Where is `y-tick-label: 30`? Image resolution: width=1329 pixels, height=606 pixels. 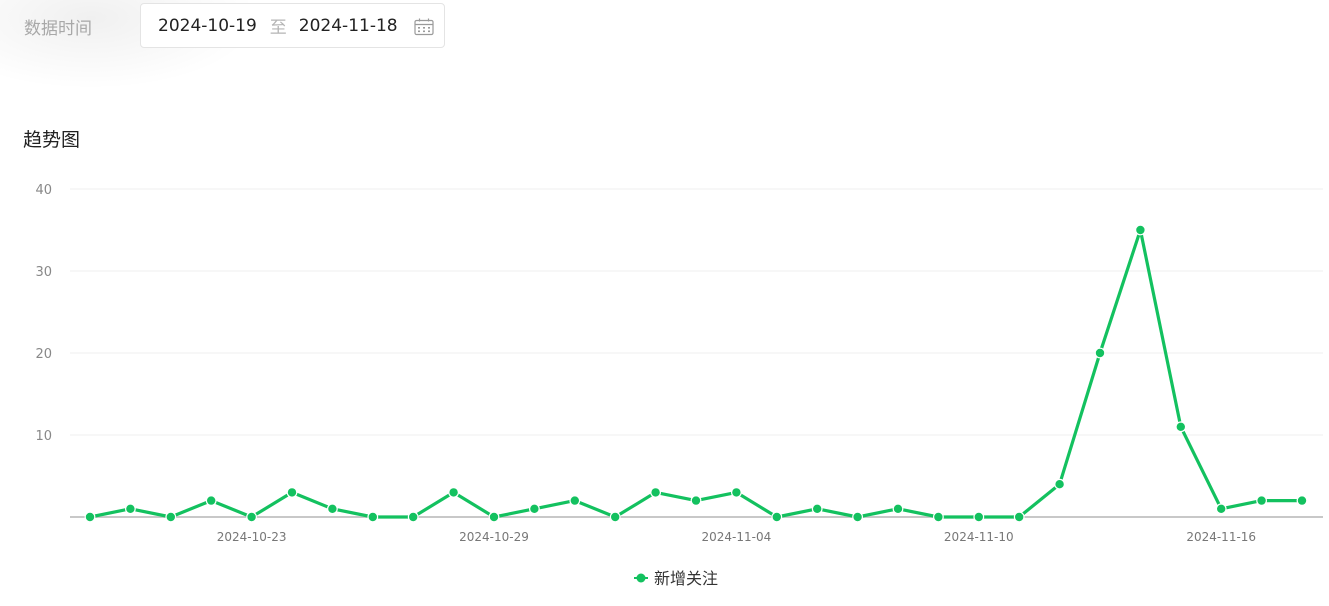
y-tick-label: 30 is located at coordinates (43, 272).